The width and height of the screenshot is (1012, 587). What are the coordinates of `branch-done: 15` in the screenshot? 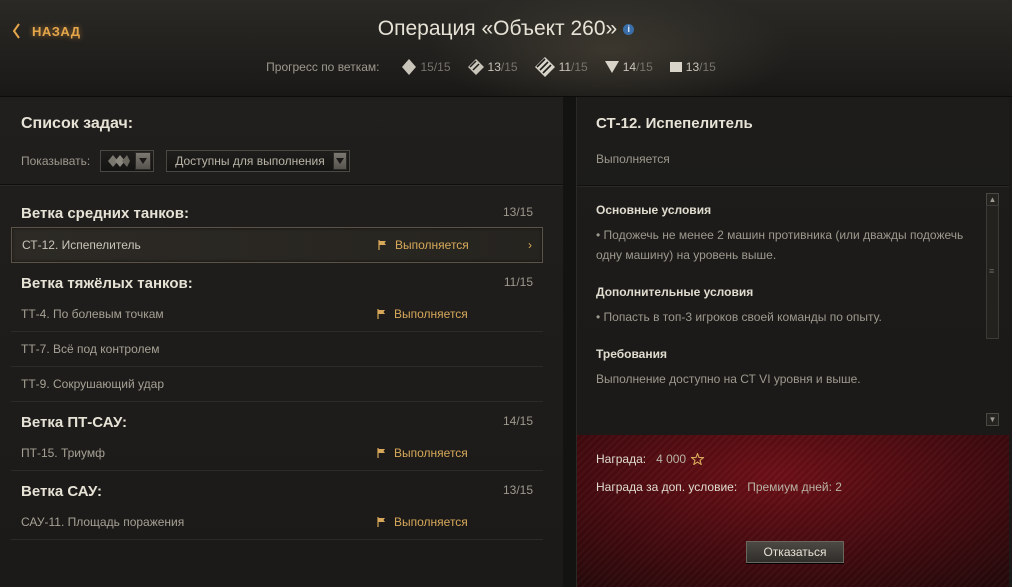 It's located at (427, 67).